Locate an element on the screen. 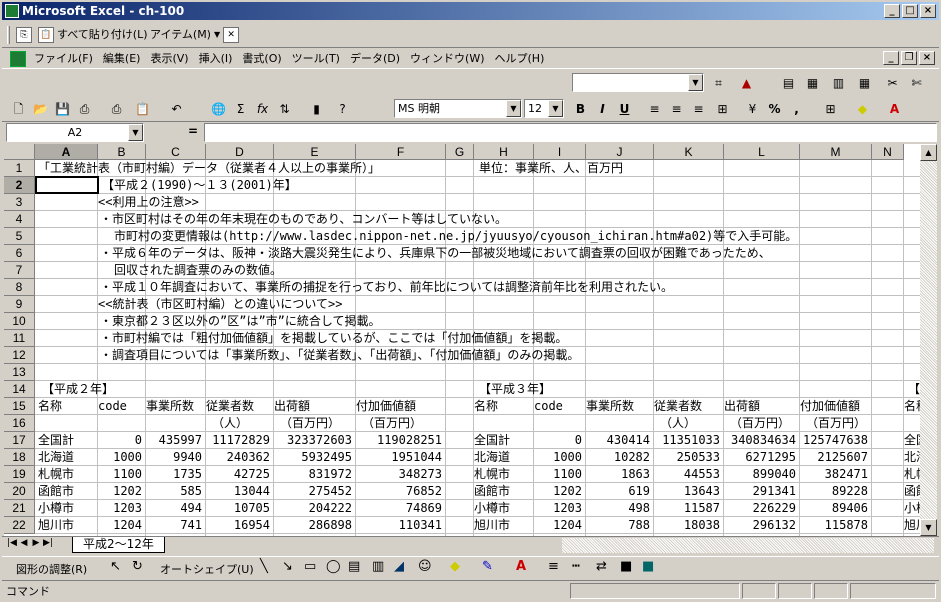 The image size is (941, 602). sheet-tab: 平成2～12年 is located at coordinates (118, 545).